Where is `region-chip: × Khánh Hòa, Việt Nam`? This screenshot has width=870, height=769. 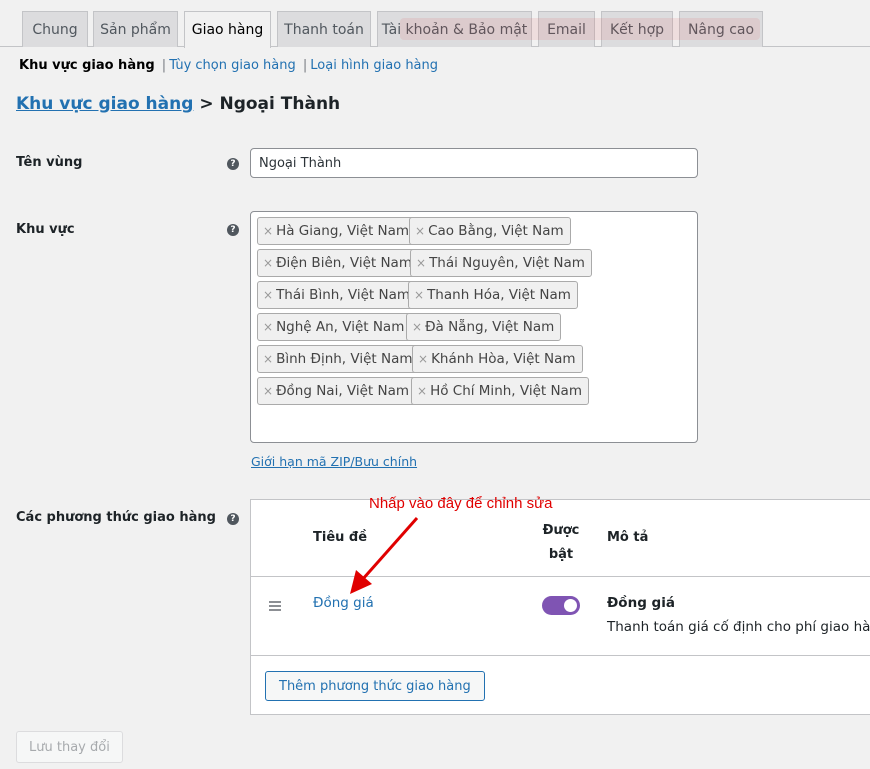
region-chip: × Khánh Hòa, Việt Nam is located at coordinates (497, 359).